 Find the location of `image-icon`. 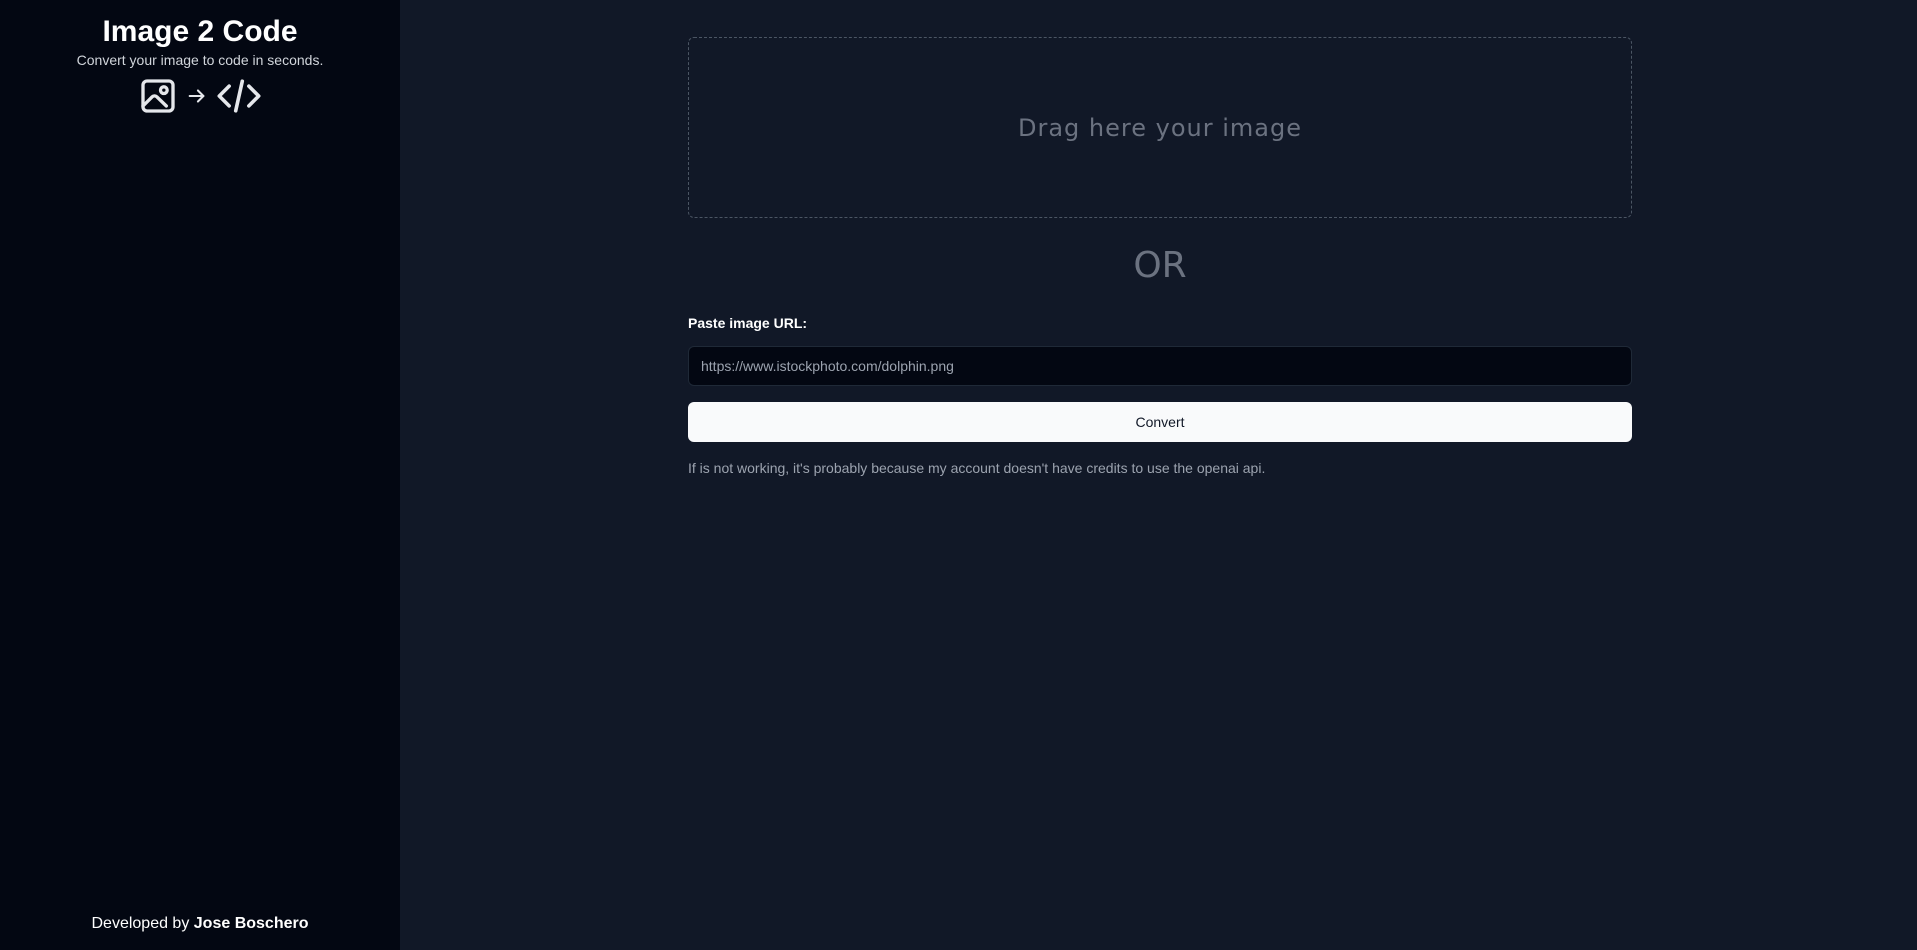

image-icon is located at coordinates (158, 96).